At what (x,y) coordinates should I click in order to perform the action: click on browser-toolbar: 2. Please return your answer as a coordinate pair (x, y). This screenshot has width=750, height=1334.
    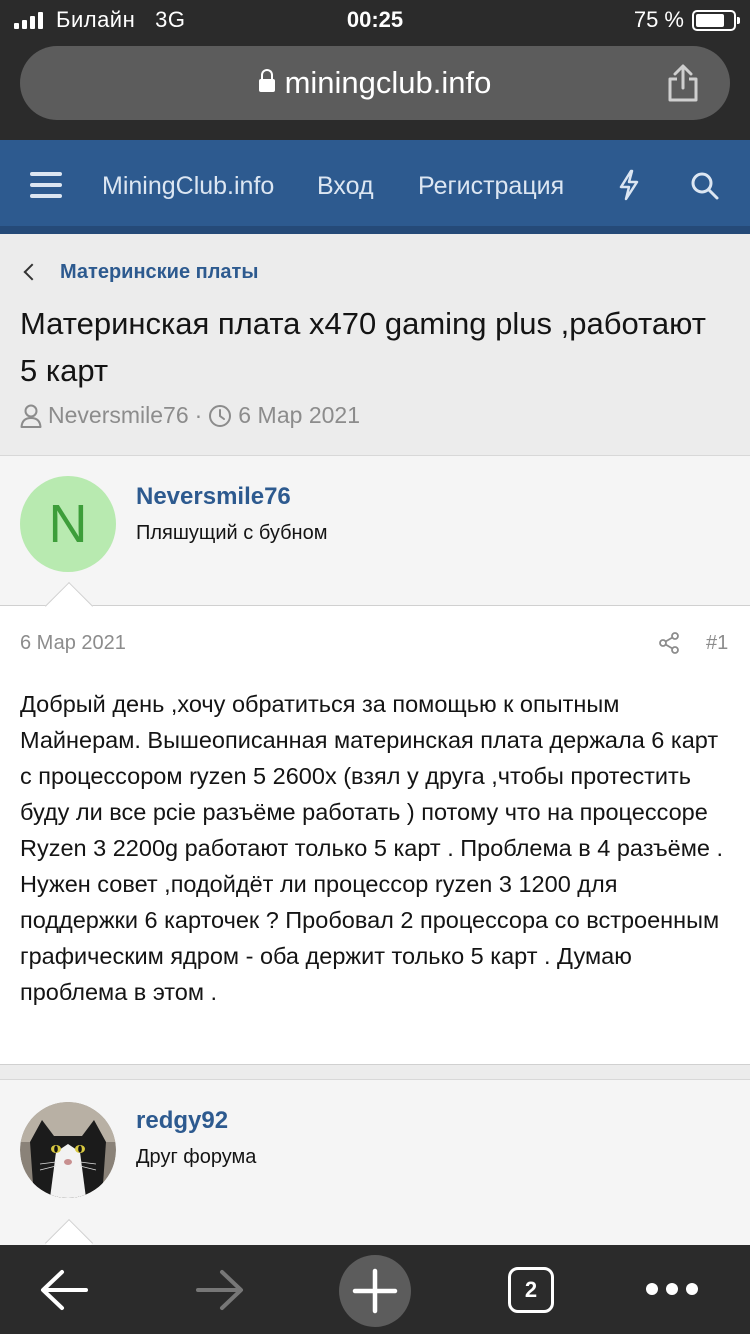
    Looking at the image, I should click on (375, 1289).